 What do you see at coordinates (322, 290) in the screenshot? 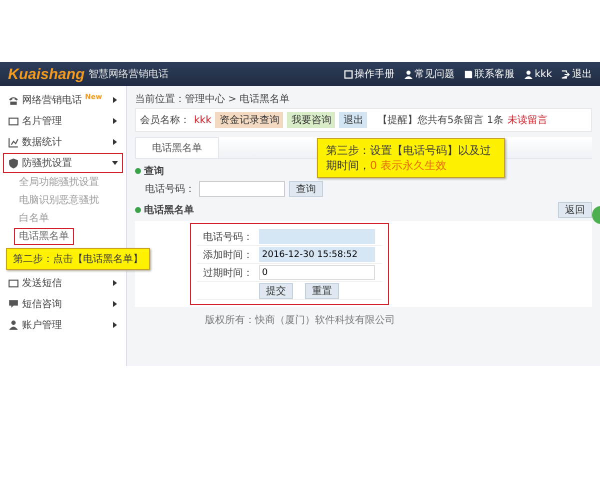
I see `form-button: 重置` at bounding box center [322, 290].